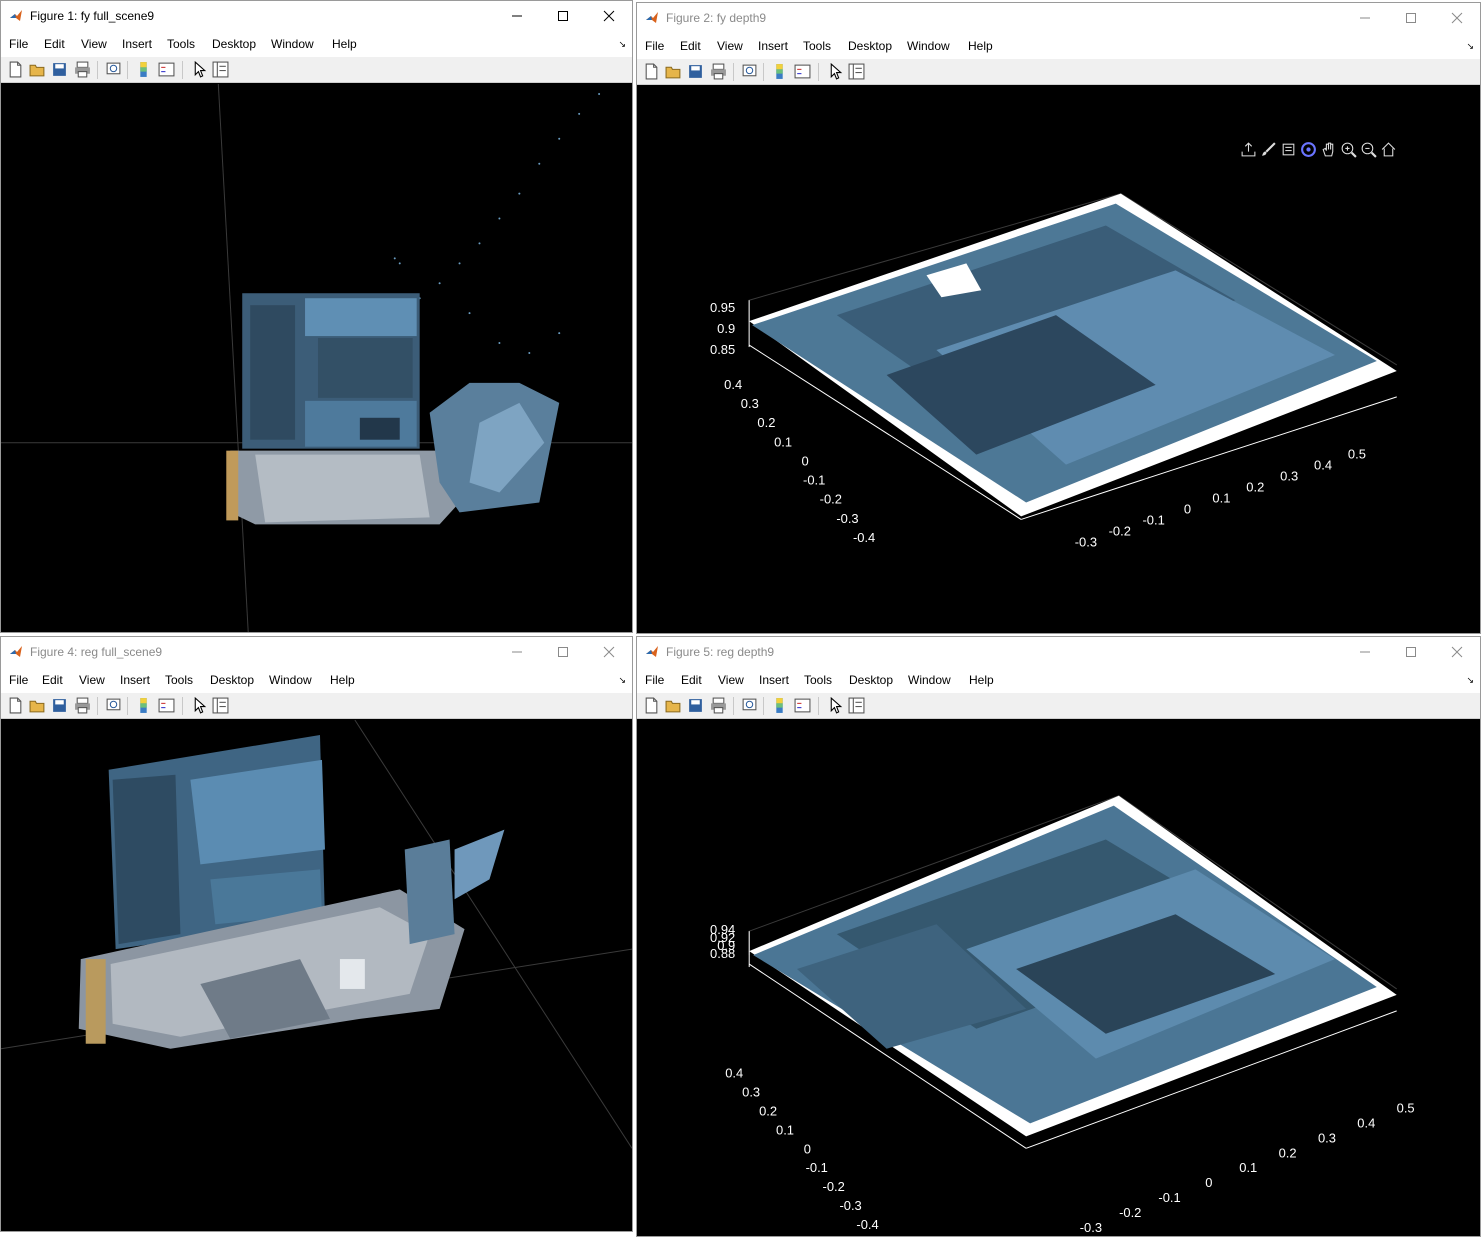 Image resolution: width=1482 pixels, height=1237 pixels. What do you see at coordinates (316, 16) in the screenshot?
I see `title-bar: Figure 1: fy full_scene9` at bounding box center [316, 16].